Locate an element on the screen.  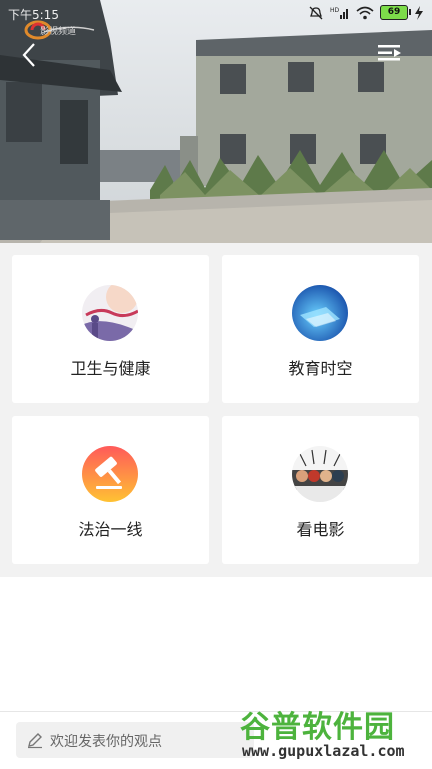
playlist-icon is located at coordinates (389, 53).